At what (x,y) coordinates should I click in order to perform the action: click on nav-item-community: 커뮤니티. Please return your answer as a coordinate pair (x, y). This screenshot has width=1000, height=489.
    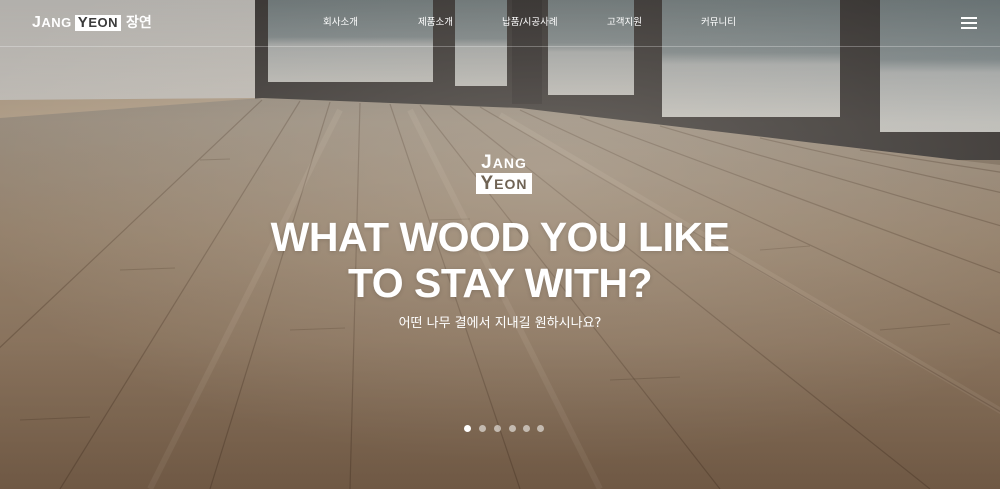
    Looking at the image, I should click on (718, 23).